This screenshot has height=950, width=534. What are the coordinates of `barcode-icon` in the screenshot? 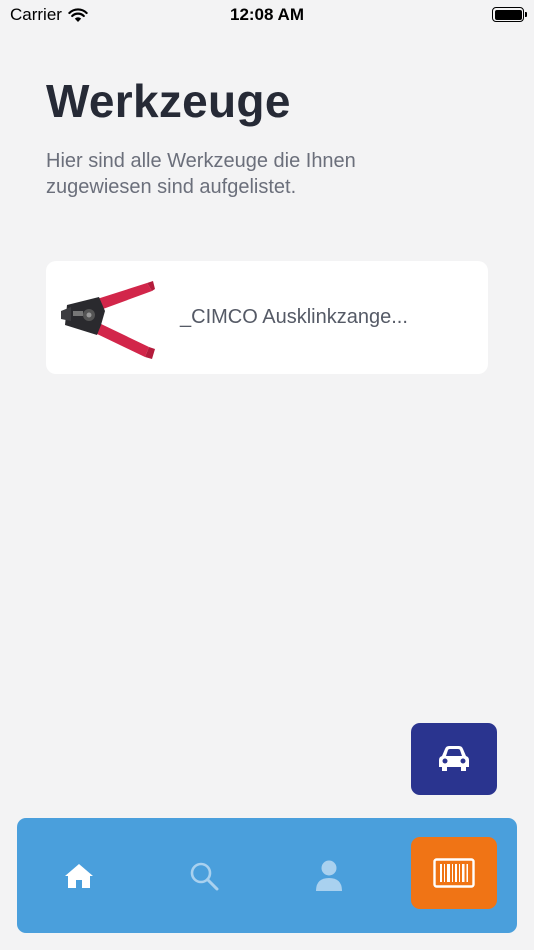 It's located at (454, 873).